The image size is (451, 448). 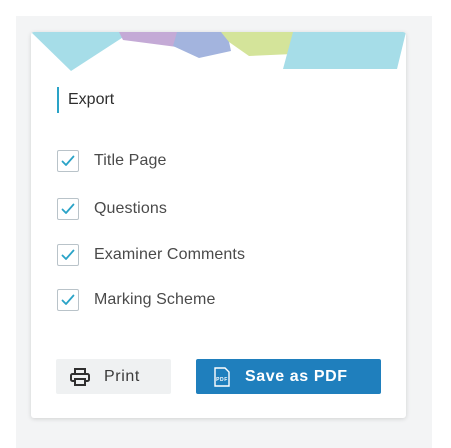 I want to click on save-as-pdf-label: Save as PDF, so click(x=296, y=376).